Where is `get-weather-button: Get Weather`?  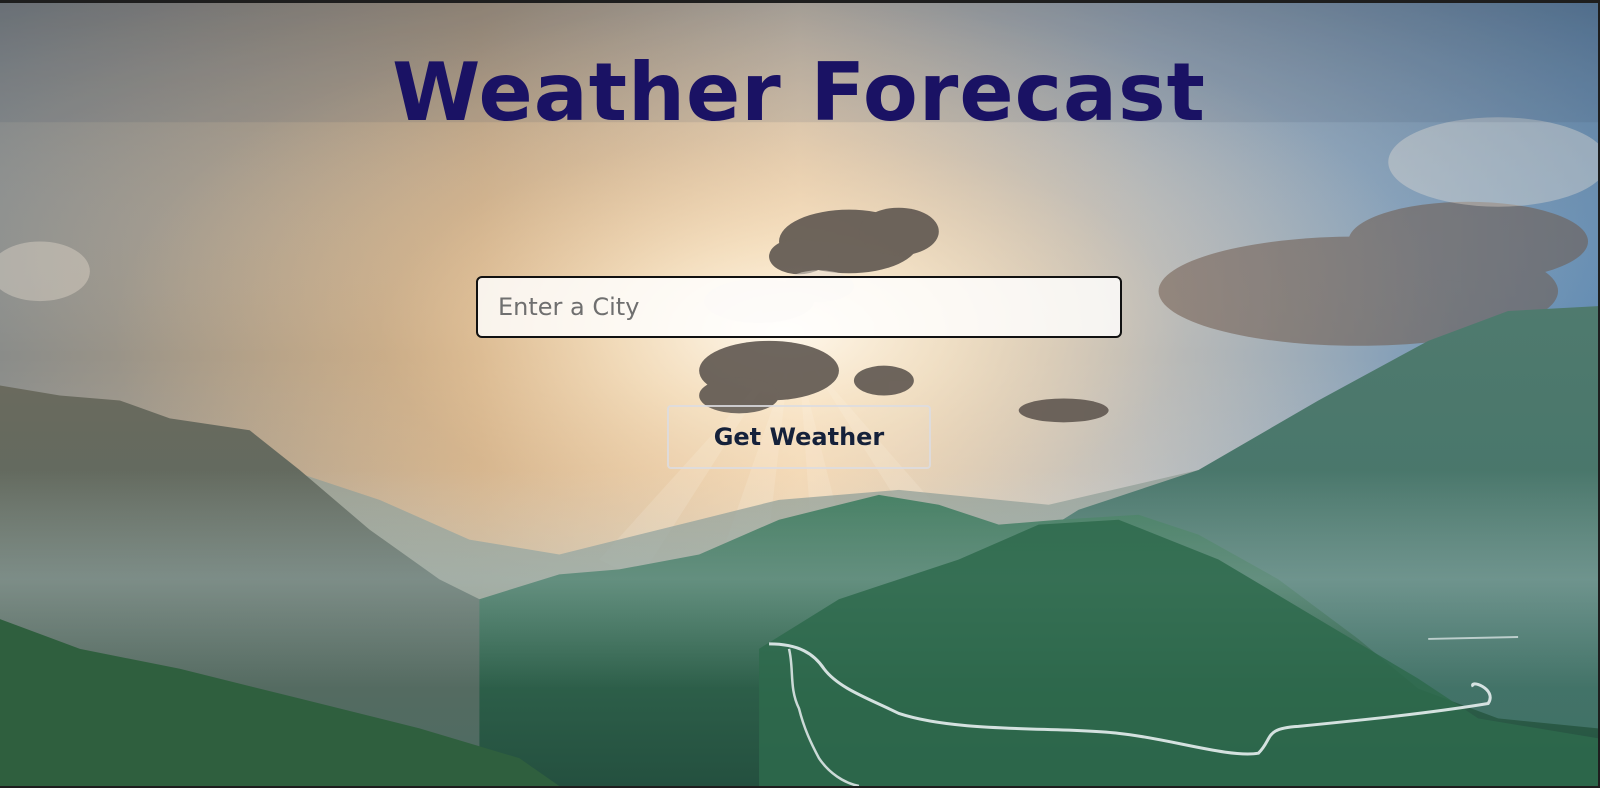
get-weather-button: Get Weather is located at coordinates (799, 437).